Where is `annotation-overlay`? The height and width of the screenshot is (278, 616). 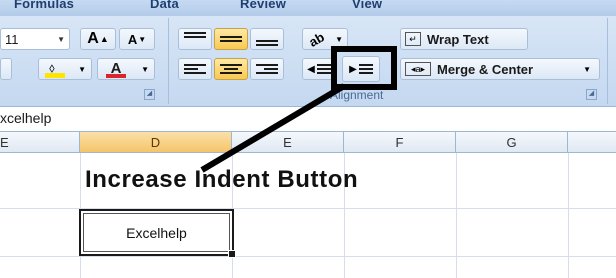 annotation-overlay is located at coordinates (298, 109).